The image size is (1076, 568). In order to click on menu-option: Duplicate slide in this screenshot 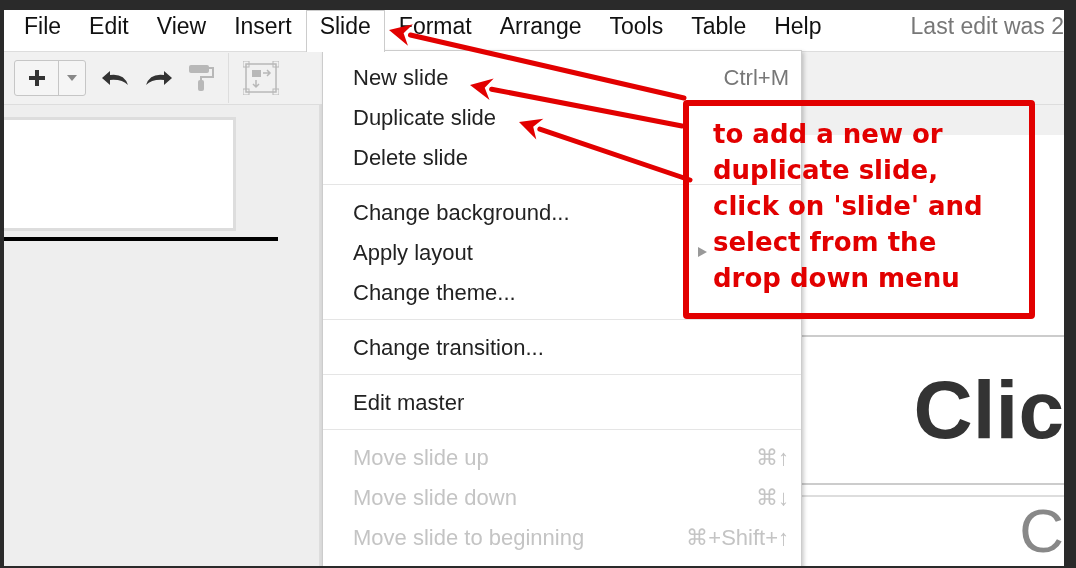, I will do `click(425, 117)`.